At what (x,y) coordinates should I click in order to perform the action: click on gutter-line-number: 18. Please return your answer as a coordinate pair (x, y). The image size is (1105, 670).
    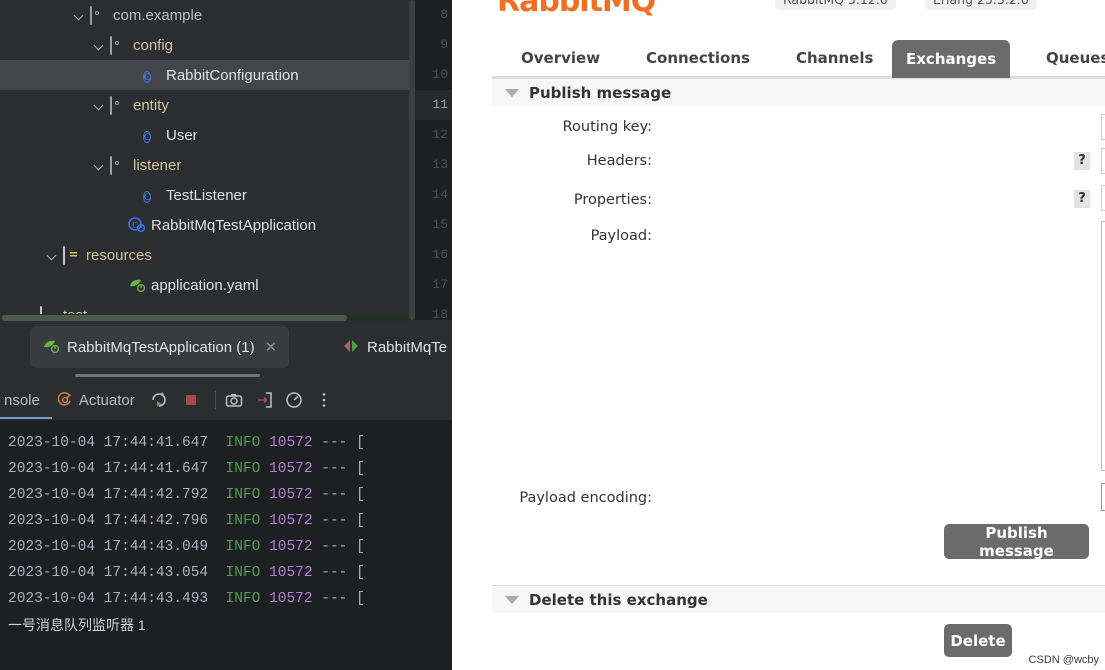
    Looking at the image, I should click on (440, 313).